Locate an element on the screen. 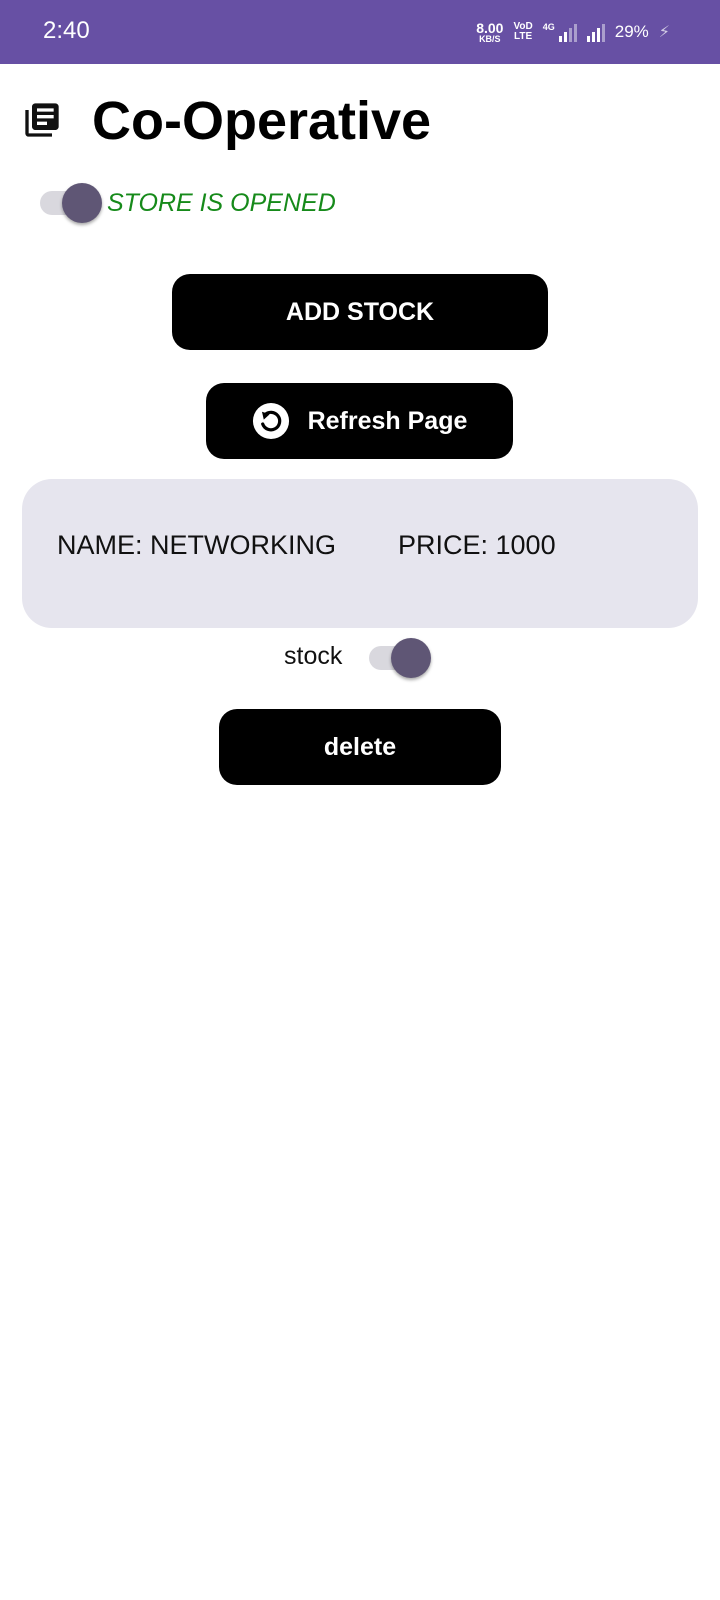 Image resolution: width=720 pixels, height=1600 pixels. page-title: Co-Operative is located at coordinates (262, 121).